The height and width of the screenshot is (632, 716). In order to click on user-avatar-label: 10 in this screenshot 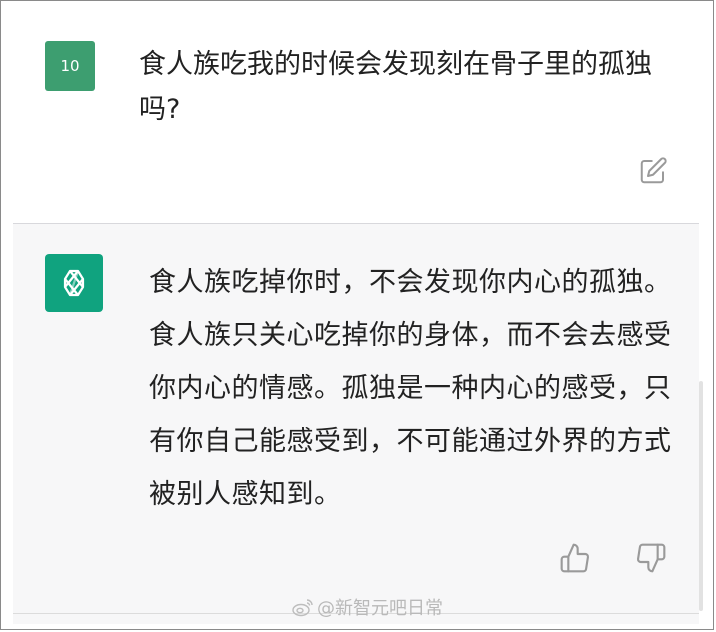, I will do `click(70, 66)`.